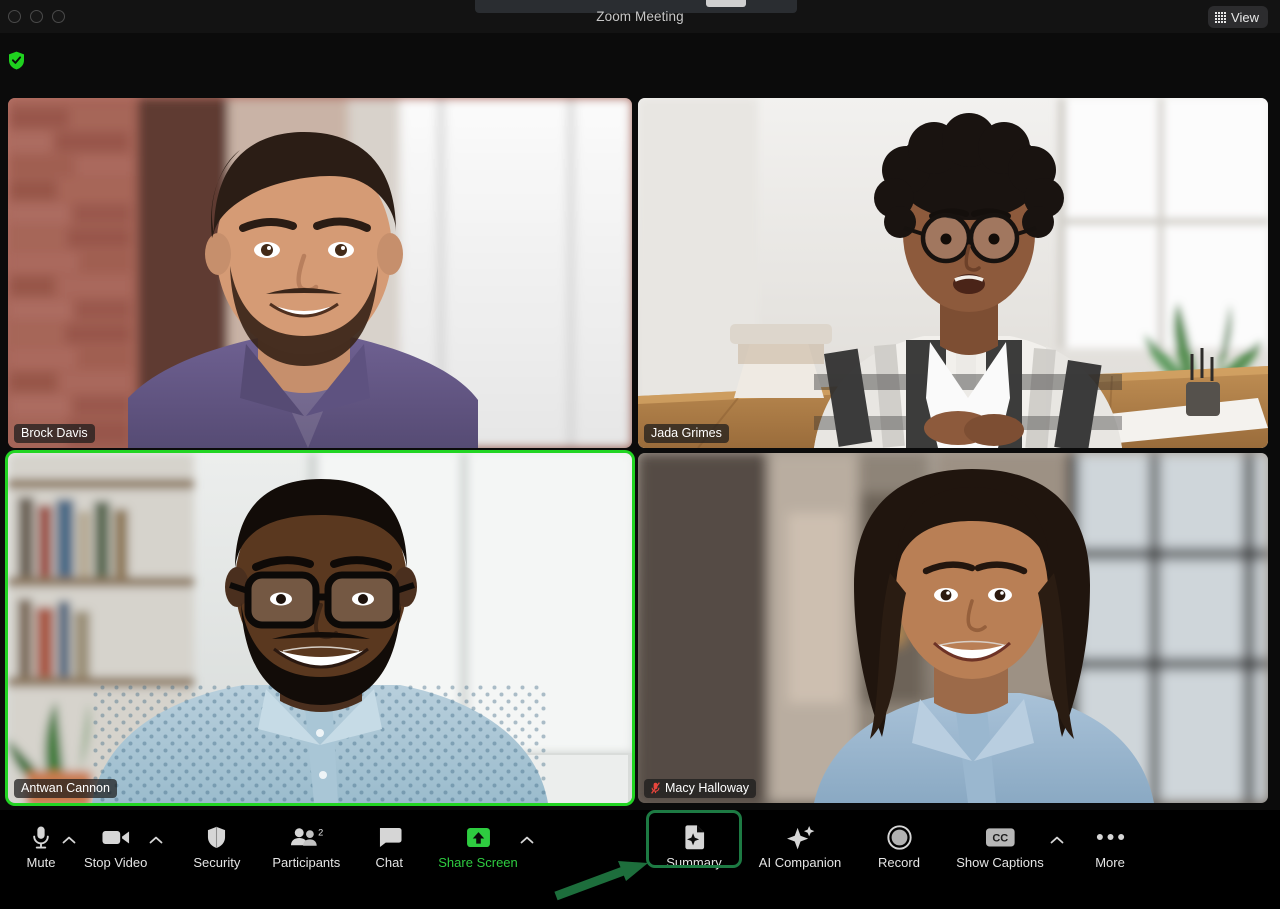 This screenshot has height=909, width=1280. Describe the element at coordinates (694, 862) in the screenshot. I see `summary-button-label: Summary` at that location.